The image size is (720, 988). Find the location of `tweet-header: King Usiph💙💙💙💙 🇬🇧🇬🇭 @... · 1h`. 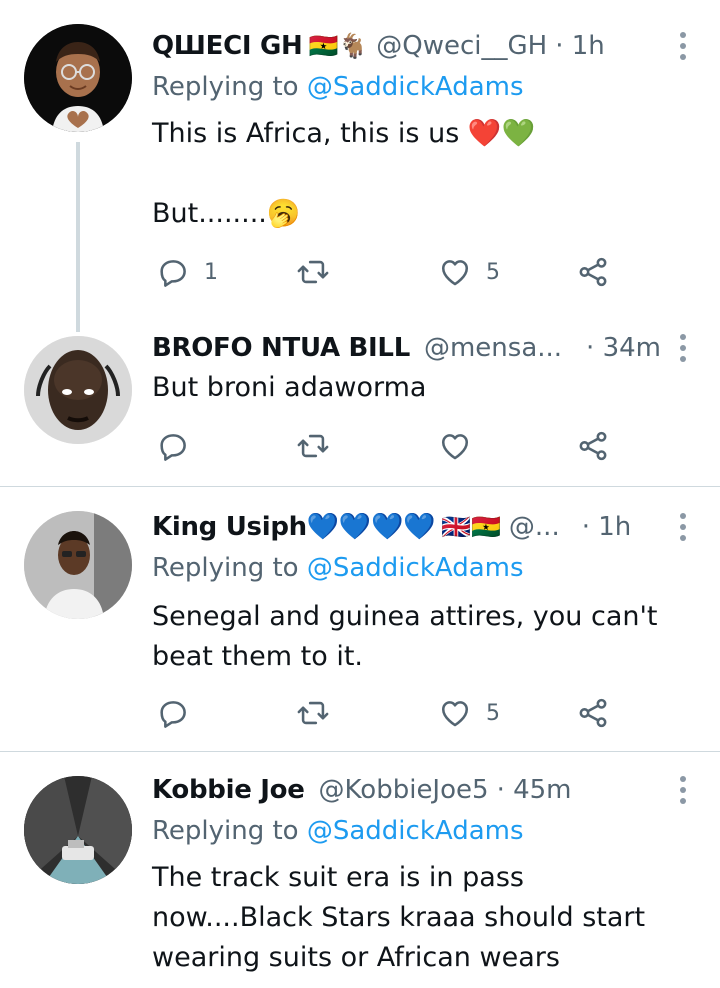

tweet-header: King Usiph💙💙💙💙 🇬🇧🇬🇭 @... · 1h is located at coordinates (391, 527).